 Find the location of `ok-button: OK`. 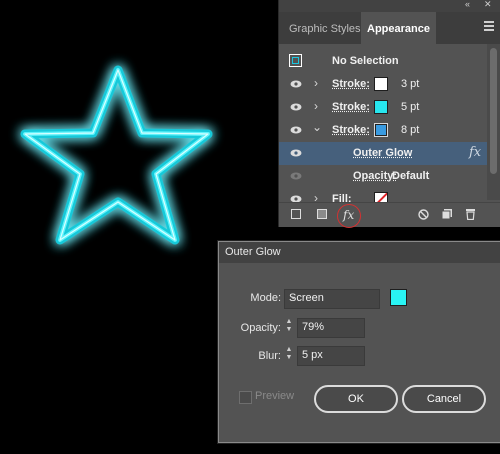

ok-button: OK is located at coordinates (356, 399).